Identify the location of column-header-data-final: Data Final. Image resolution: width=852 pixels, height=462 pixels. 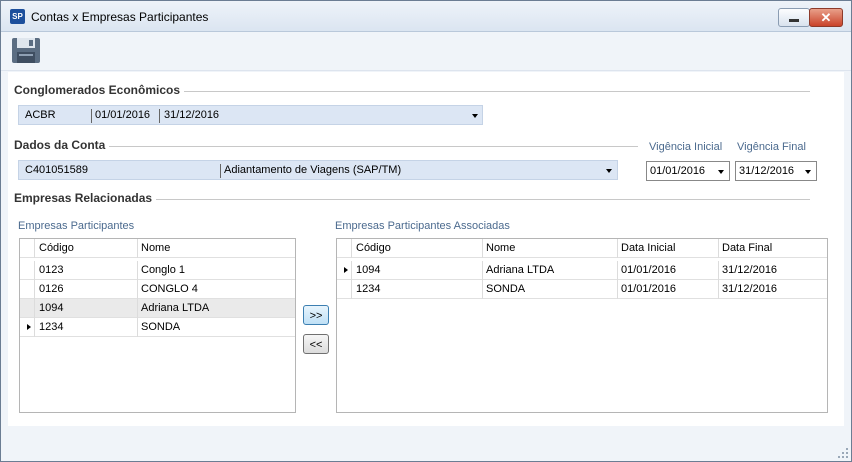
(747, 248).